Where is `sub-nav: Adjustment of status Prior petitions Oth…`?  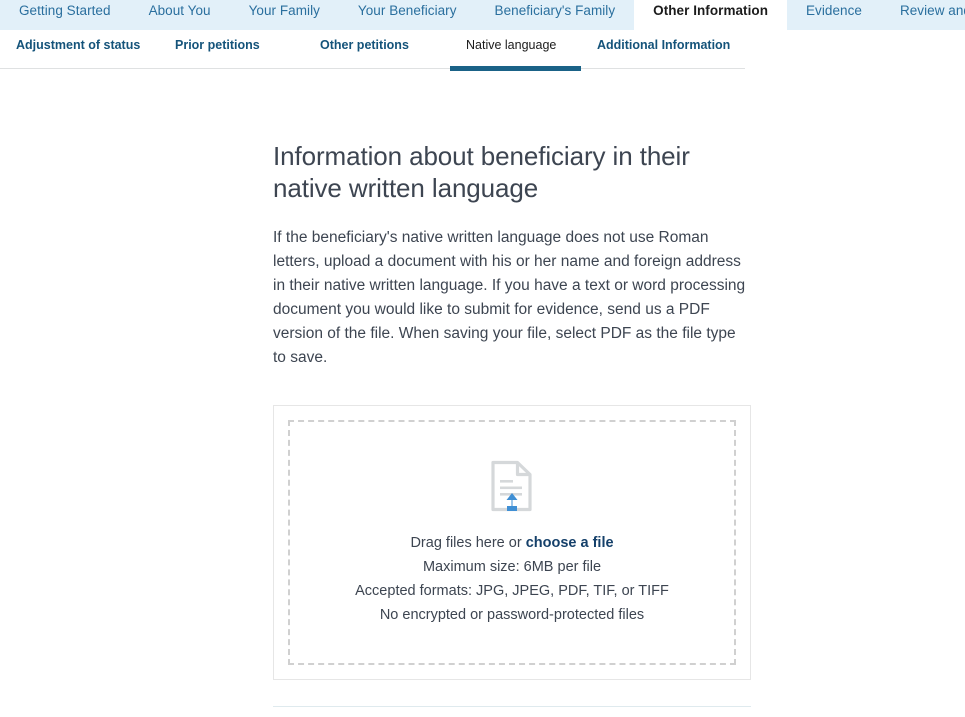 sub-nav: Adjustment of status Prior petitions Oth… is located at coordinates (482, 59).